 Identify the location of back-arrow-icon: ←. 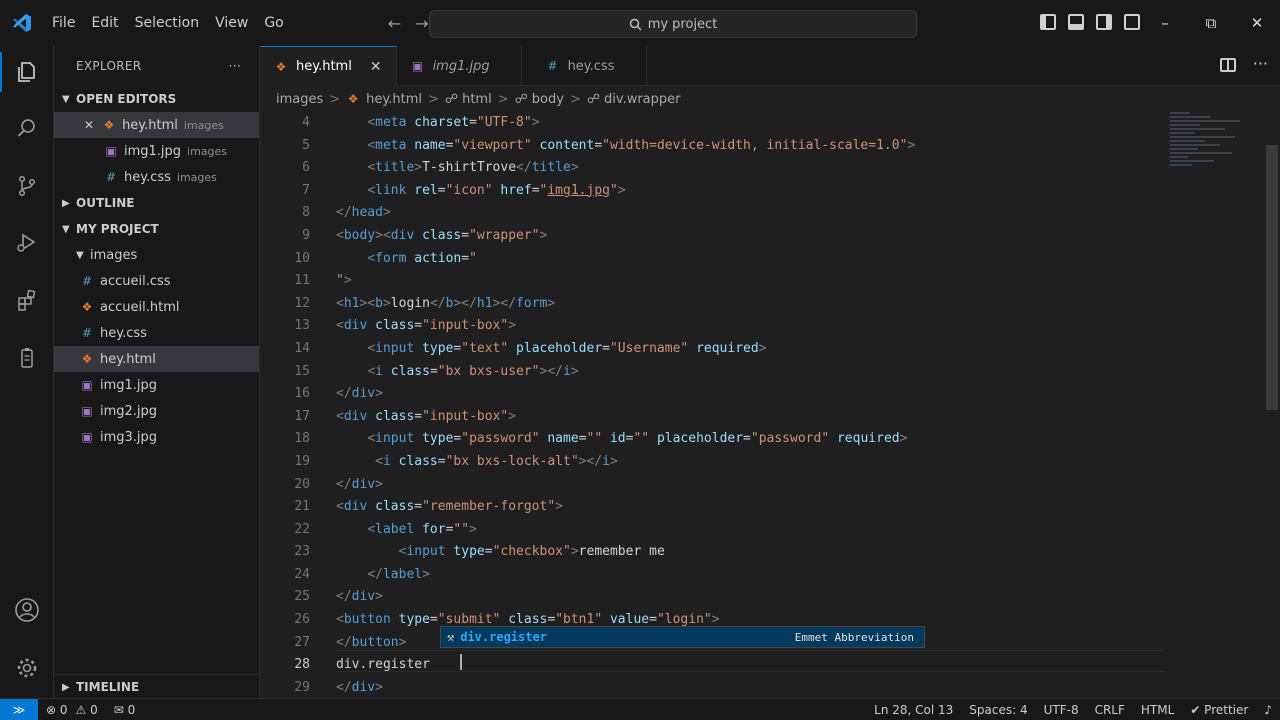
(394, 23).